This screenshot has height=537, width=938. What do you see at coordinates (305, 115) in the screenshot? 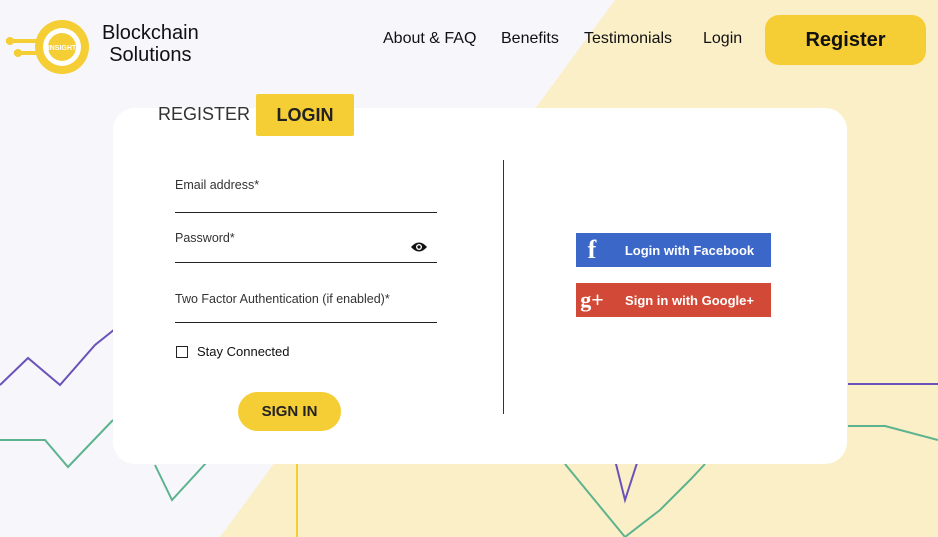
I see `tab-login: LOGIN` at bounding box center [305, 115].